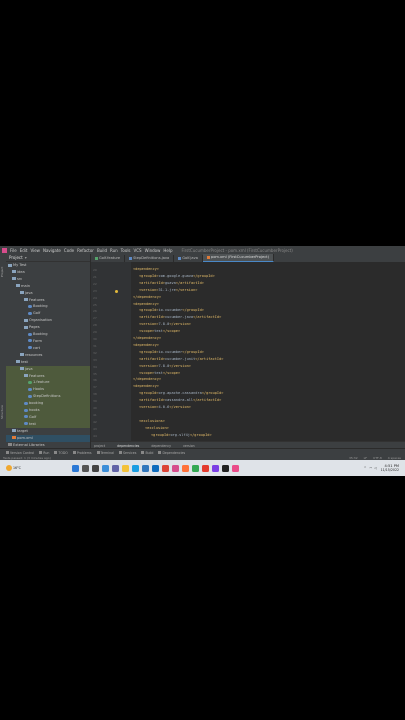 The width and height of the screenshot is (405, 720). What do you see at coordinates (24, 250) in the screenshot?
I see `menu-item-edit: Edit` at bounding box center [24, 250].